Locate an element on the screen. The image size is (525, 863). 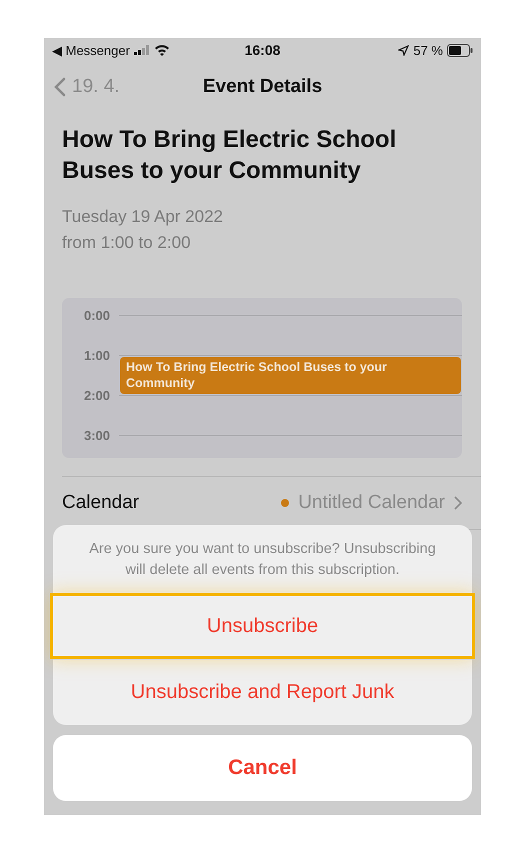
back-to-app-link: ◀ Messenger is located at coordinates (91, 50).